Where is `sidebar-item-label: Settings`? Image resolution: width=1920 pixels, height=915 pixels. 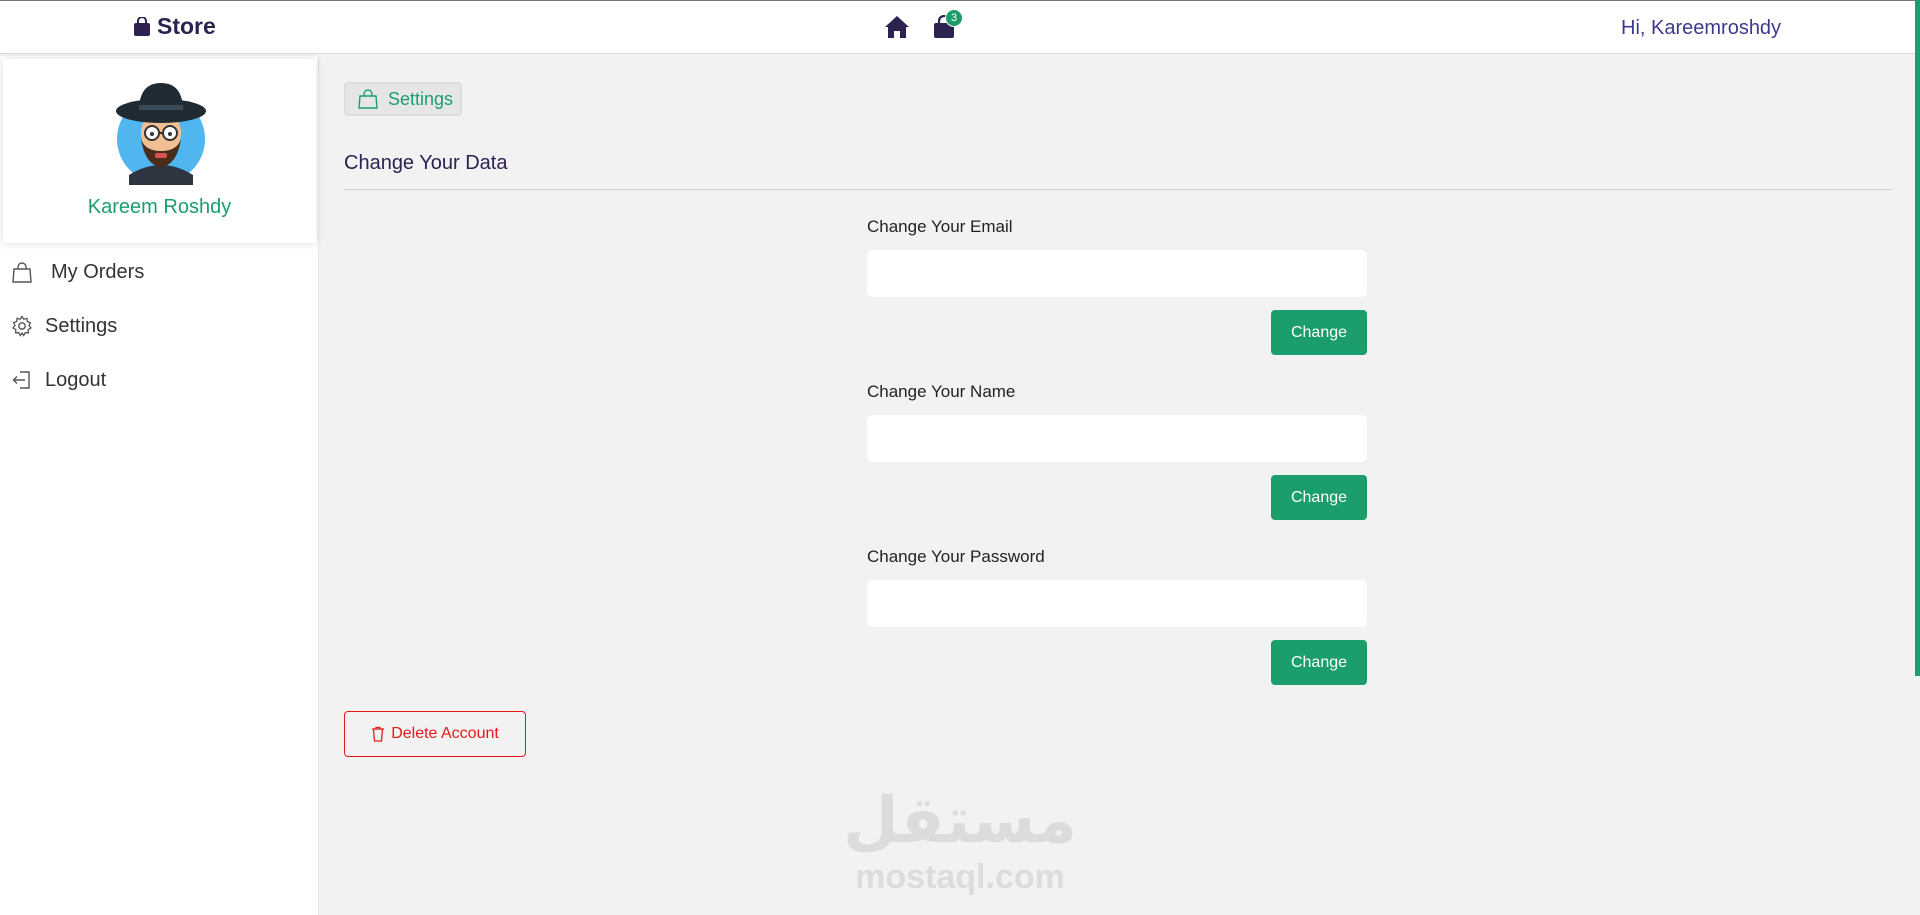 sidebar-item-label: Settings is located at coordinates (81, 325).